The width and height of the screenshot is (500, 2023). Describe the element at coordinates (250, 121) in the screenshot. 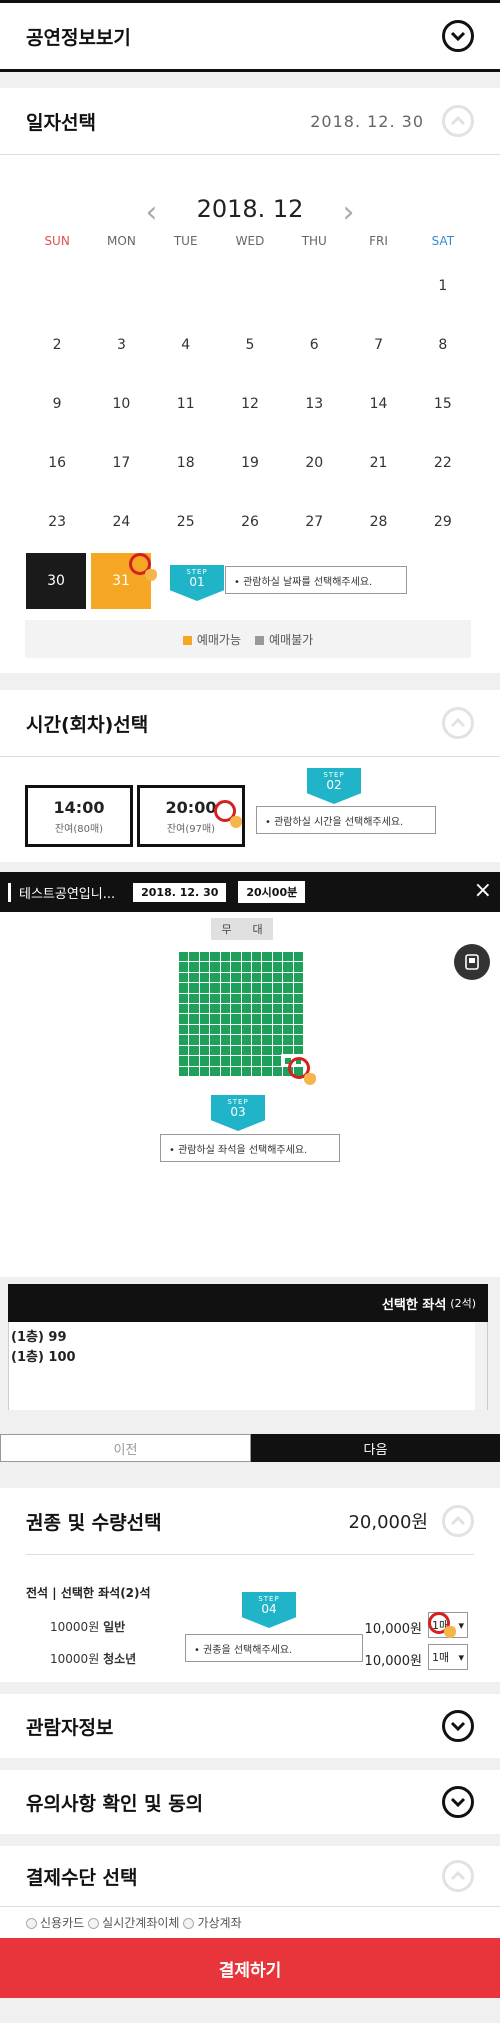

I see `date-select-header: 일자선택 2018. 12. 30` at that location.